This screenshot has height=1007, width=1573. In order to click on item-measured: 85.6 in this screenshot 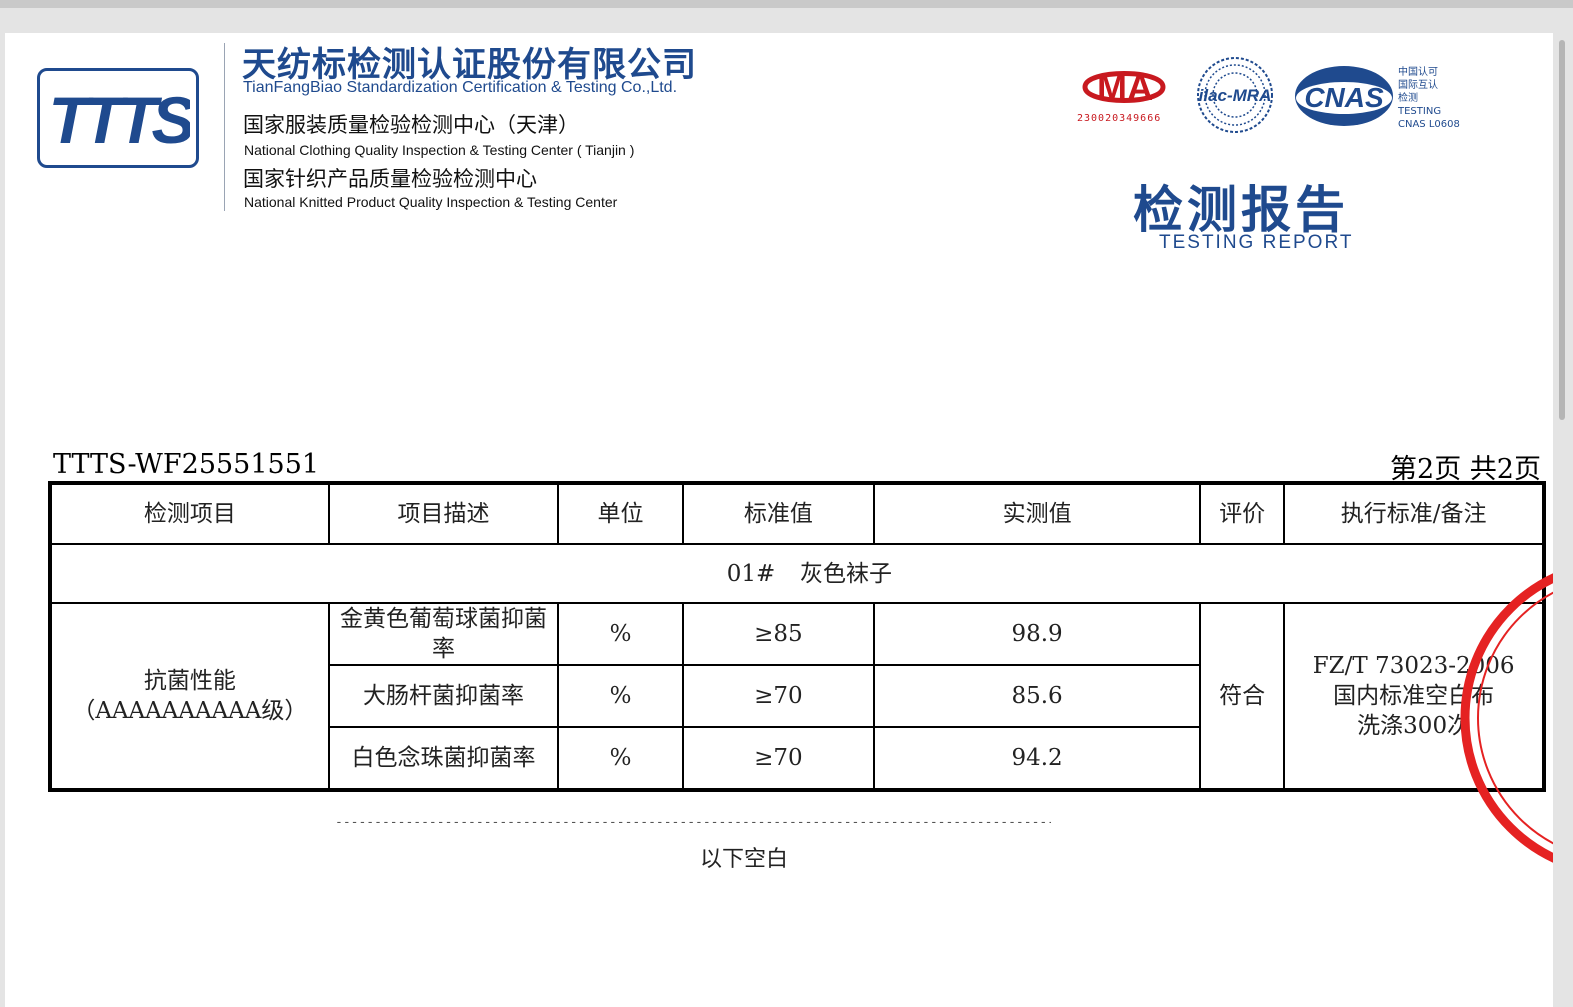, I will do `click(1037, 696)`.